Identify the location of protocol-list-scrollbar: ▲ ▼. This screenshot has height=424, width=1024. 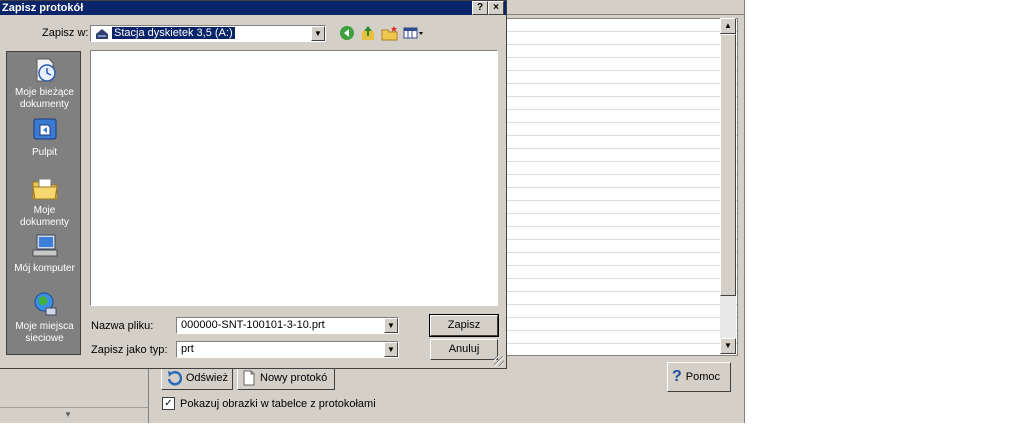
(728, 186).